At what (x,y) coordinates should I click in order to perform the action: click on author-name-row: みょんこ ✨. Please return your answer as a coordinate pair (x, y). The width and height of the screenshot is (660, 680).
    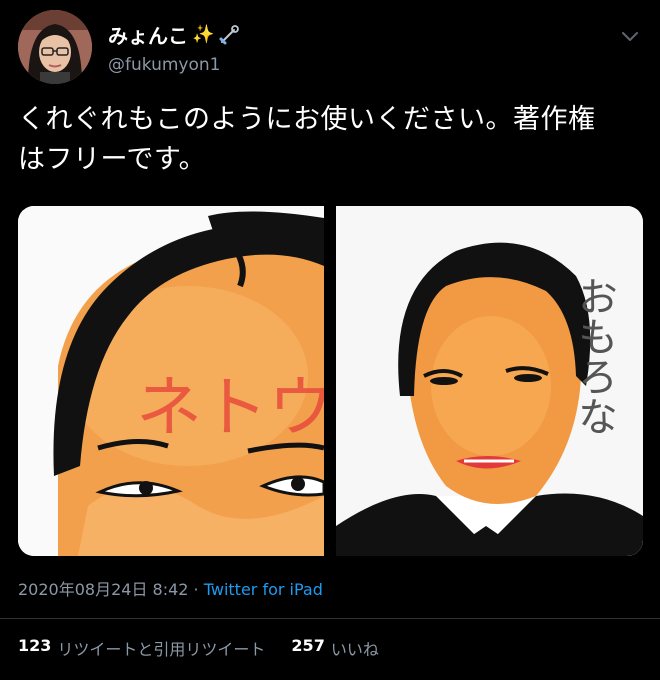
    Looking at the image, I should click on (174, 34).